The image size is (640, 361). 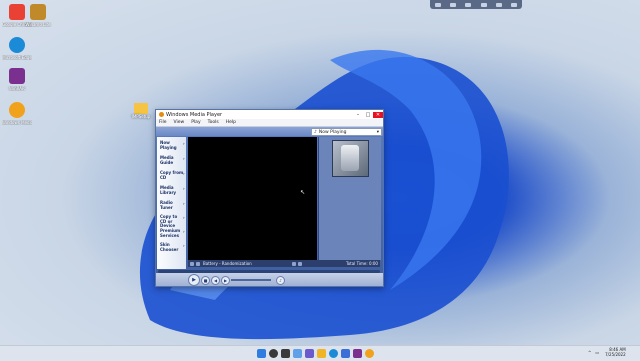 I want to click on winrar-icon, so click(x=17, y=76).